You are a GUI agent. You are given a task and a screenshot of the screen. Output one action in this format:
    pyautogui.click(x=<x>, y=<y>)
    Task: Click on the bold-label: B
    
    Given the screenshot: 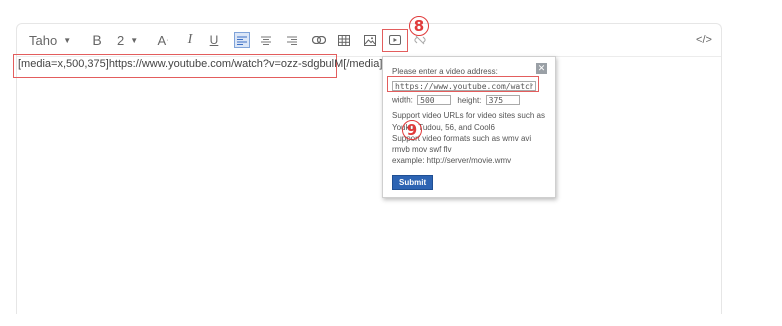 What is the action you would take?
    pyautogui.click(x=97, y=40)
    